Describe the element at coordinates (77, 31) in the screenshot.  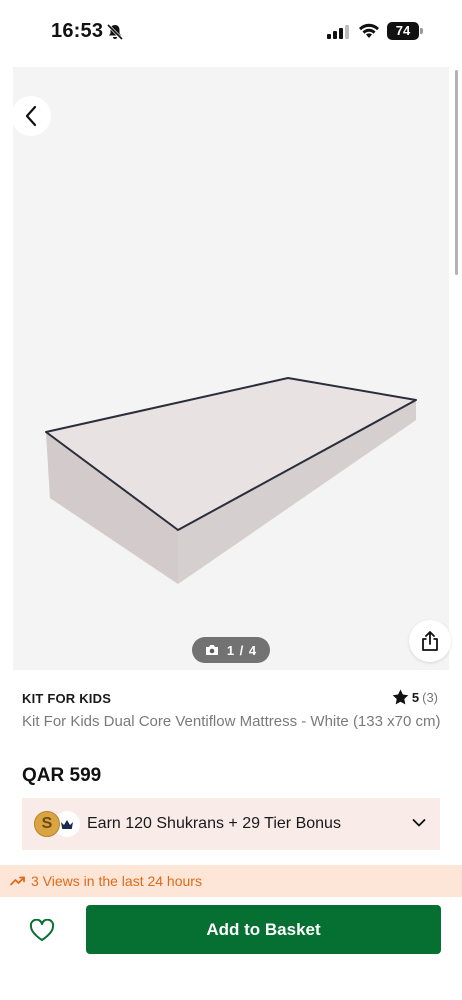
I see `status-time: 16:53` at that location.